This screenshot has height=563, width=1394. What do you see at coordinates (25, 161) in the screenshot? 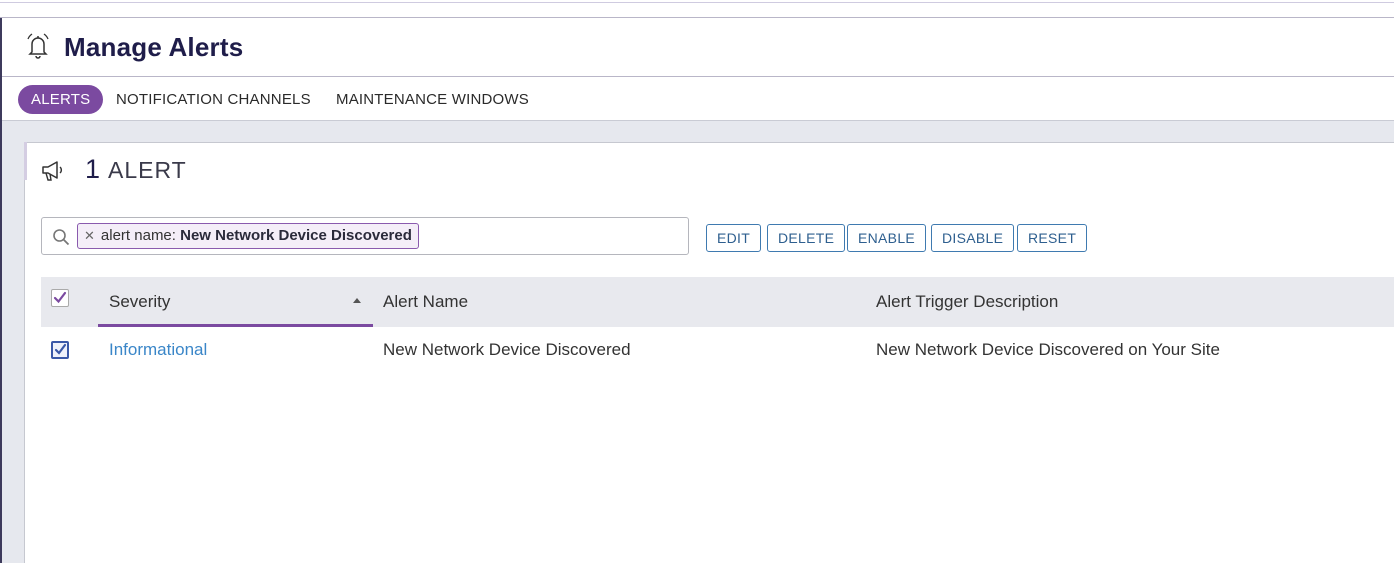
I see `panel-accent` at bounding box center [25, 161].